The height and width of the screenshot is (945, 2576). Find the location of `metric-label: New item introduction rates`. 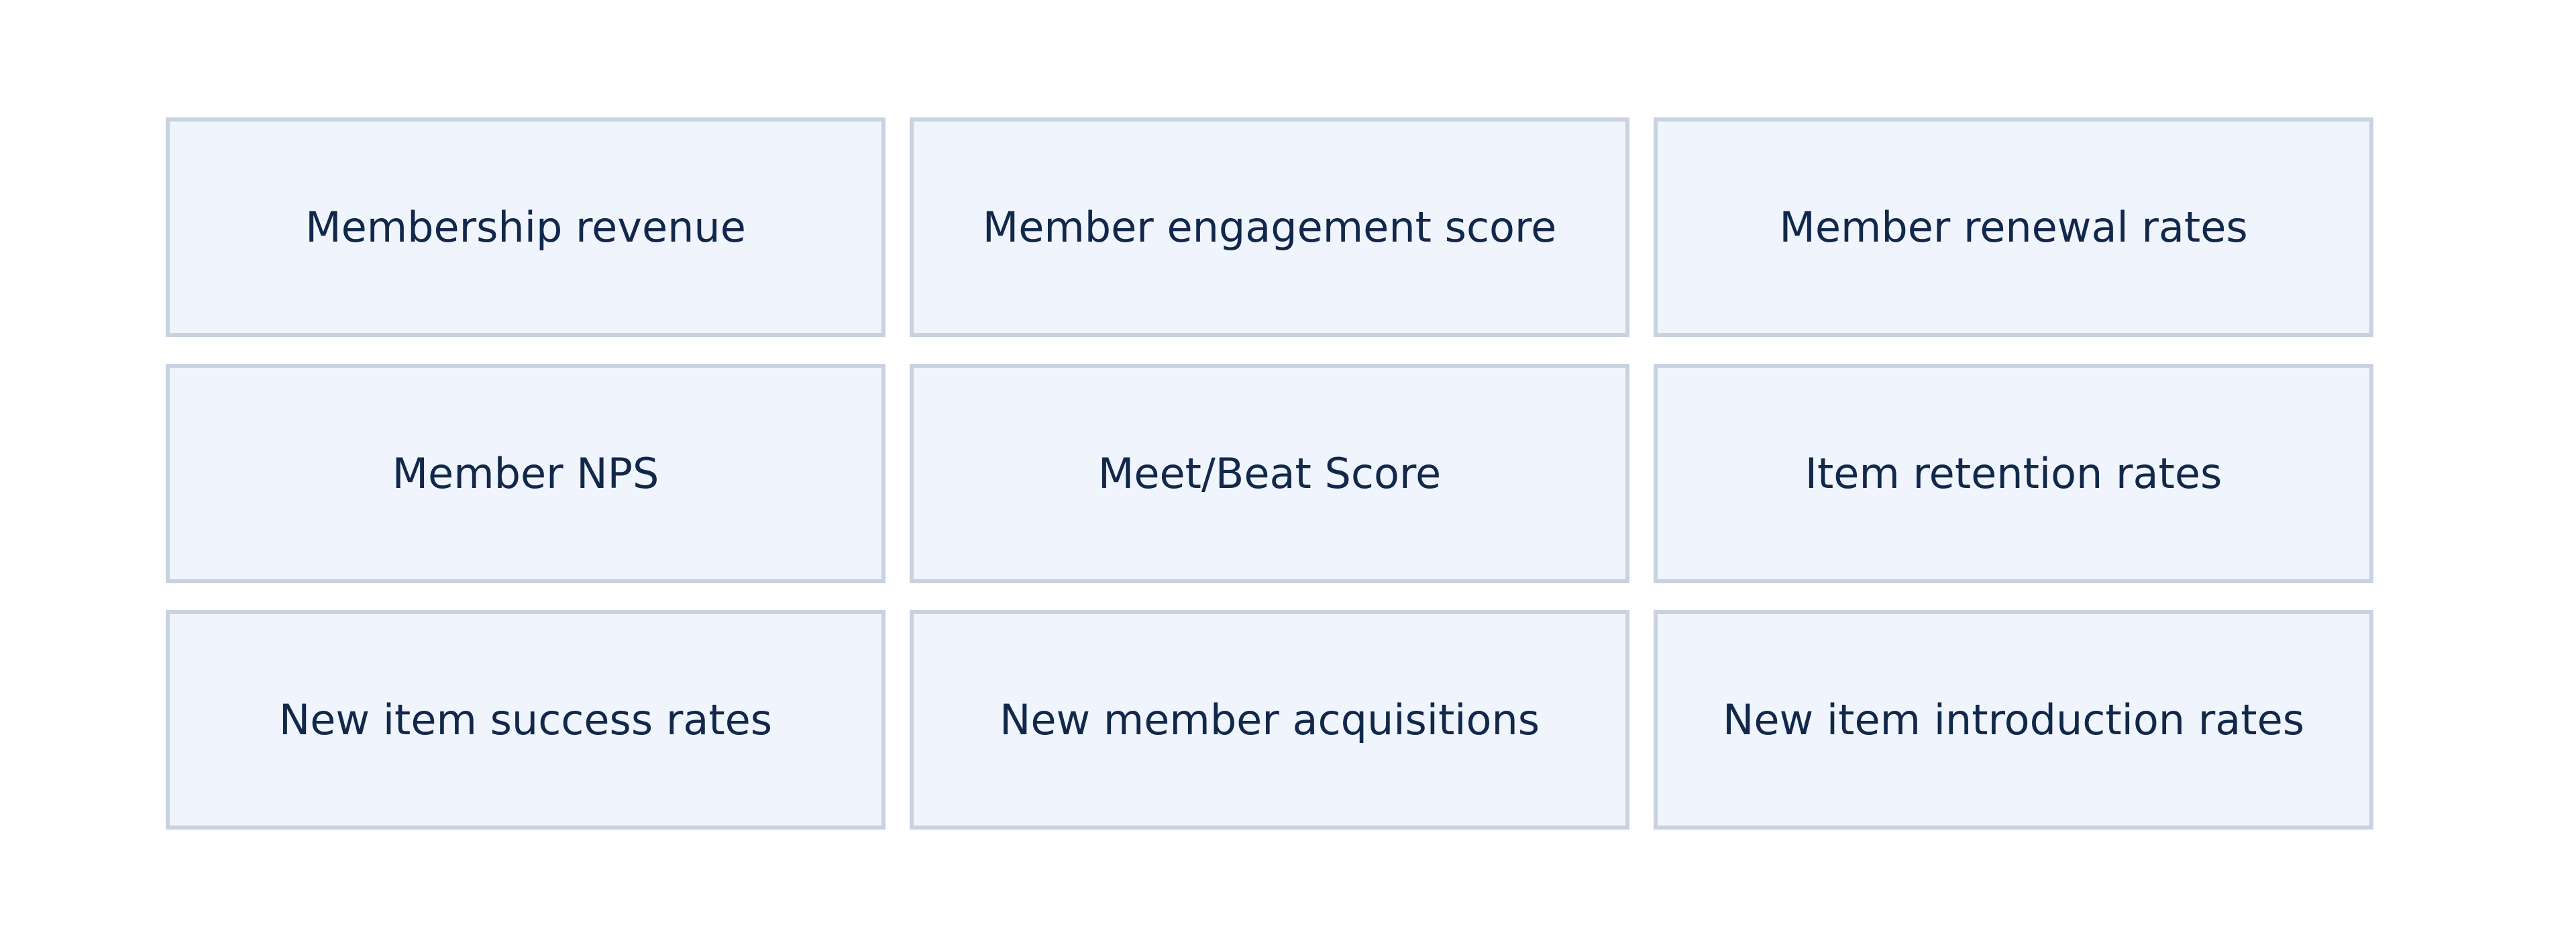

metric-label: New item introduction rates is located at coordinates (2013, 719).